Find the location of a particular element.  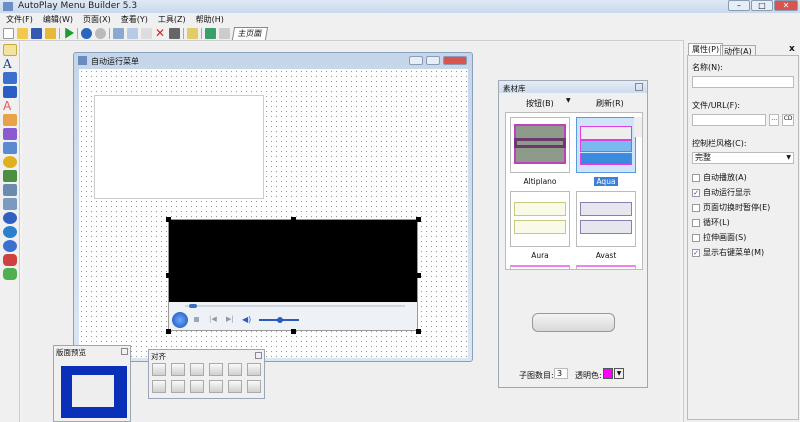

cd-button: CD is located at coordinates (788, 120).